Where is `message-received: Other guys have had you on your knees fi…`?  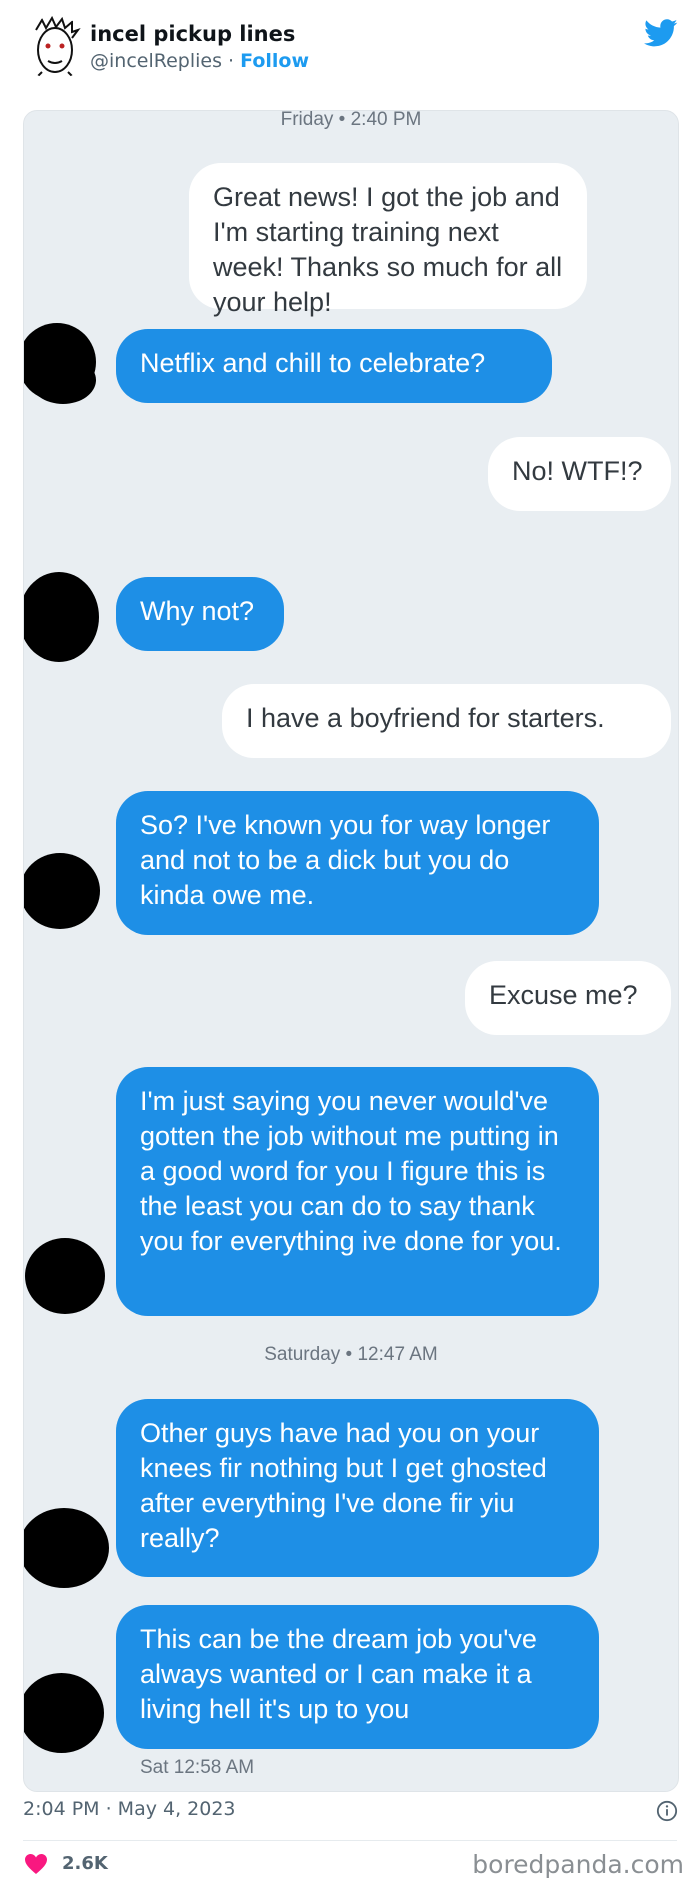
message-received: Other guys have had you on your knees fi… is located at coordinates (357, 1488).